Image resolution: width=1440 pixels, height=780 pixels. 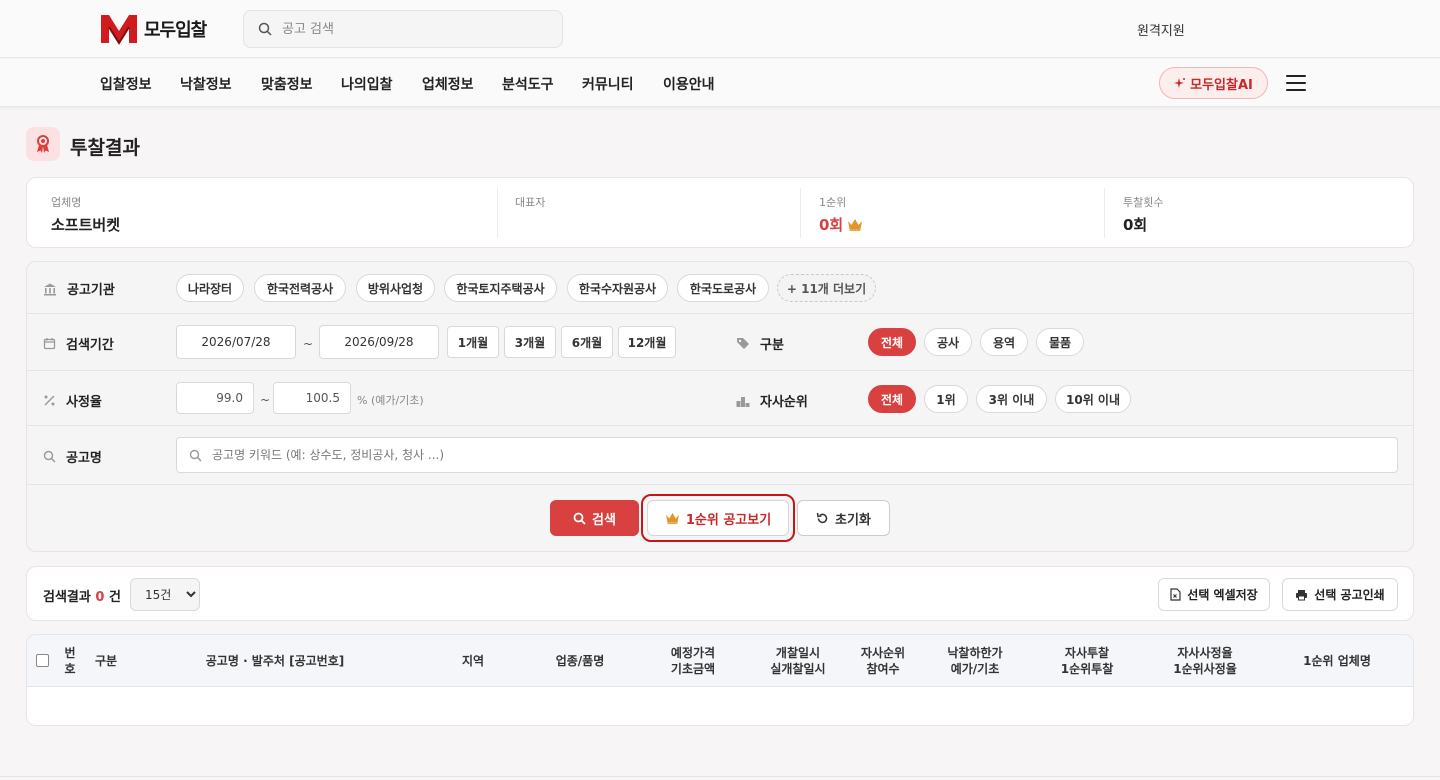 I want to click on print-button: 선택 공고인쇄, so click(x=1340, y=594).